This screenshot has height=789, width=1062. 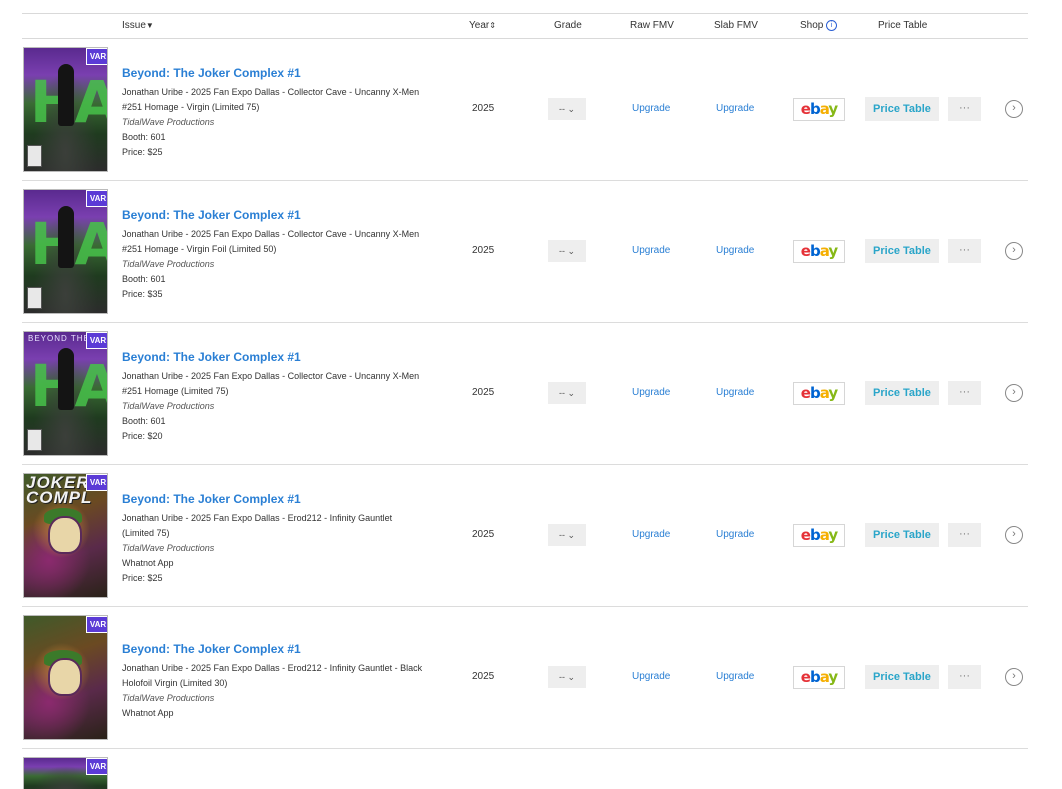 What do you see at coordinates (65, 535) in the screenshot?
I see `comic-cover: JOKER COMPL VAR` at bounding box center [65, 535].